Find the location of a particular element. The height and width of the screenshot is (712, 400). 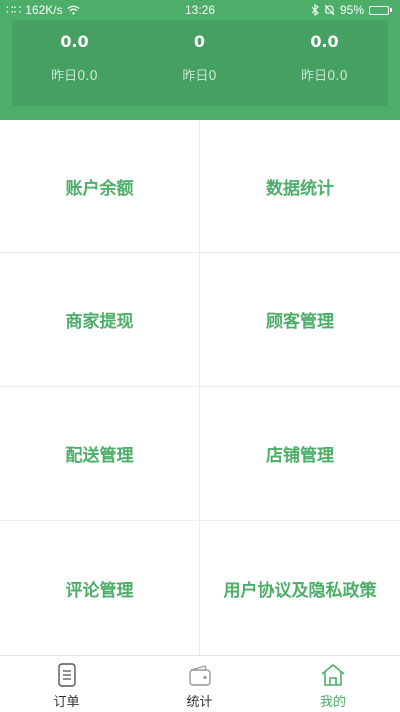

stat-2: 0 昨日0 is located at coordinates (199, 63).